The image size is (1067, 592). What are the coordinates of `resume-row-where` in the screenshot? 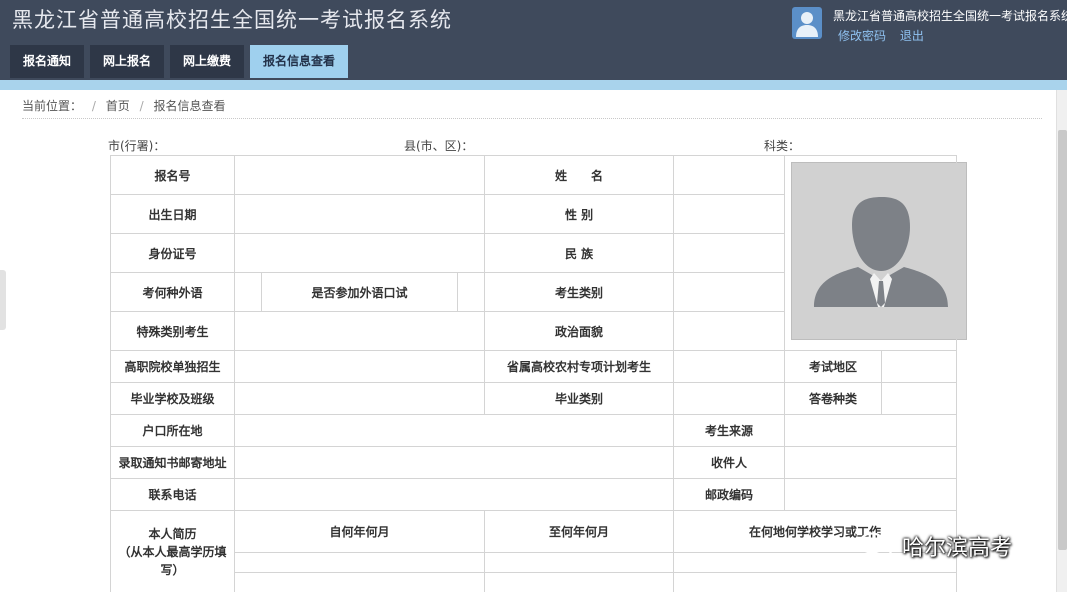 It's located at (815, 582).